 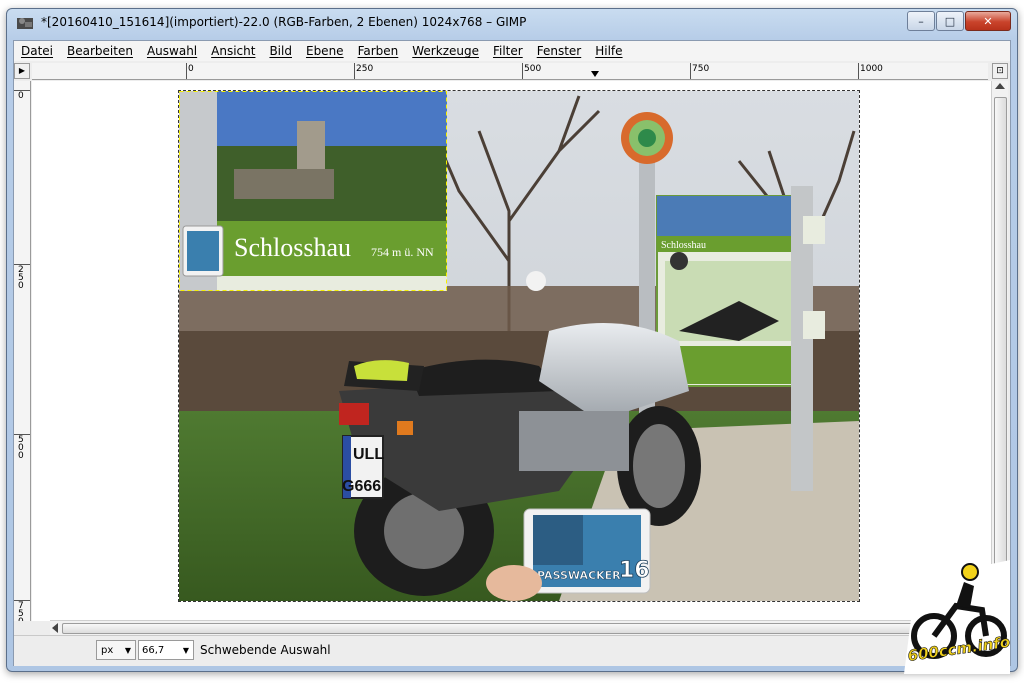 I want to click on sign-inset-layer: Schlosshau 754 m ü. NN, so click(x=313, y=191).